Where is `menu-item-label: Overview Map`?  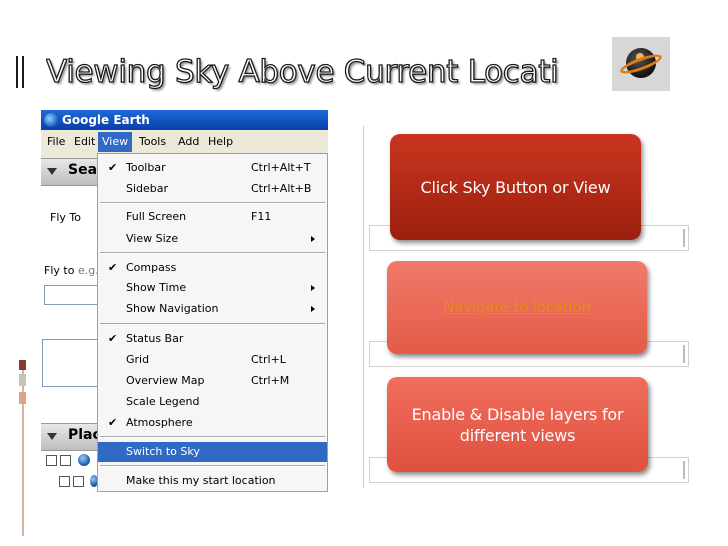 menu-item-label: Overview Map is located at coordinates (165, 380).